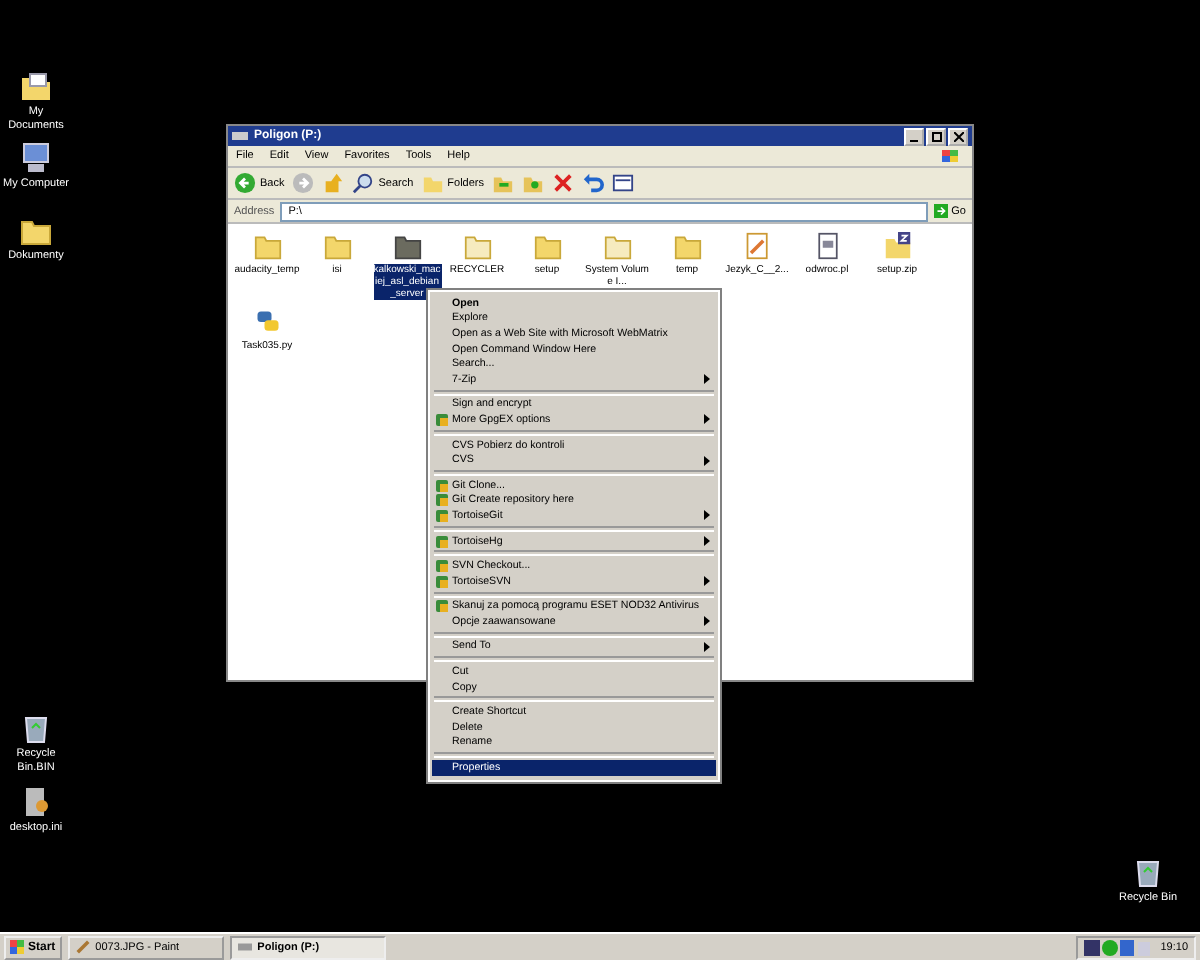 The height and width of the screenshot is (960, 1200). I want to click on document-file-icon, so click(757, 246).